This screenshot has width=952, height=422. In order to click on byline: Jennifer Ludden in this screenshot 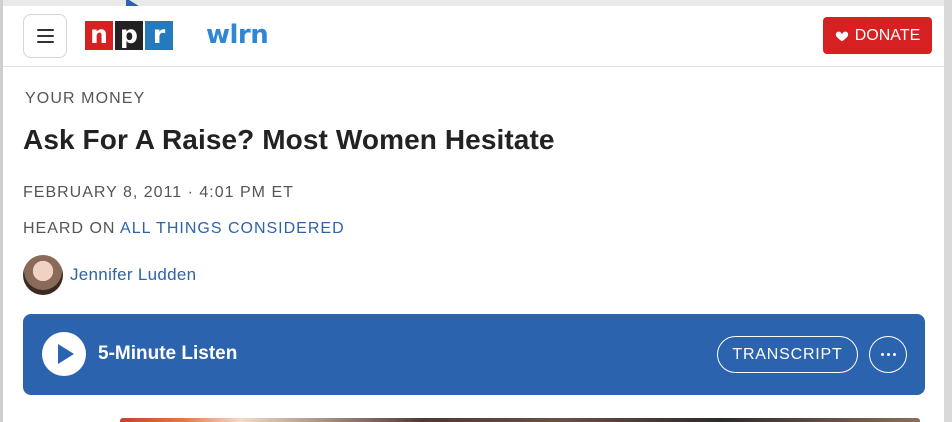, I will do `click(109, 275)`.